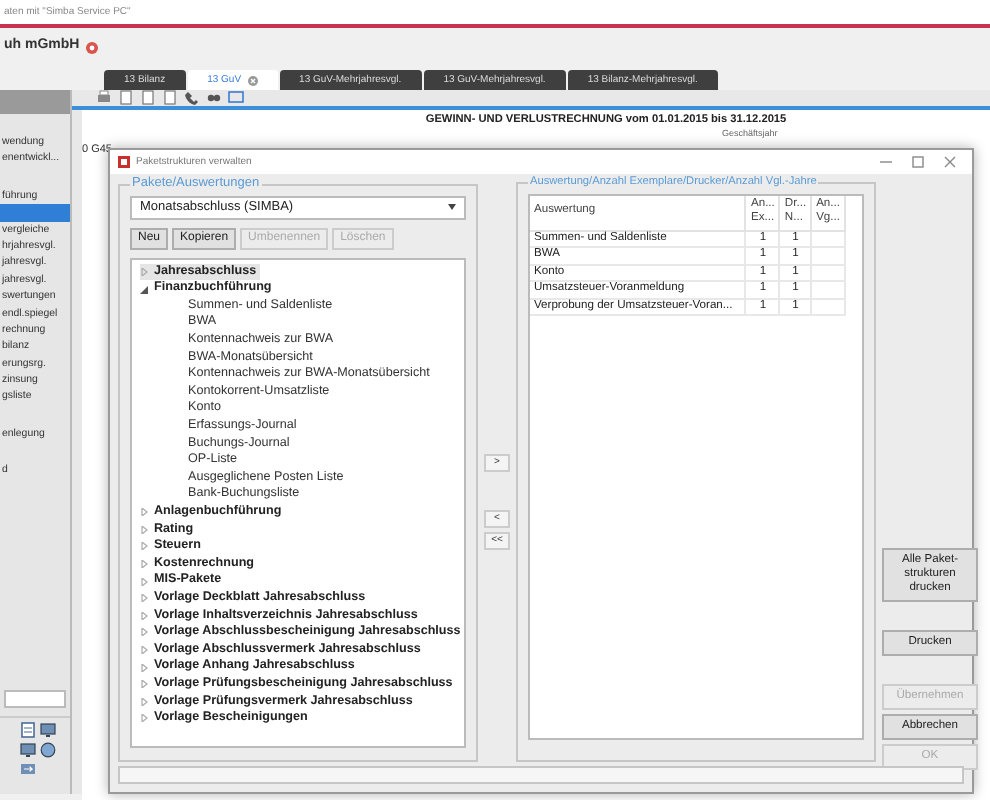  What do you see at coordinates (192, 98) in the screenshot?
I see `phone-icon` at bounding box center [192, 98].